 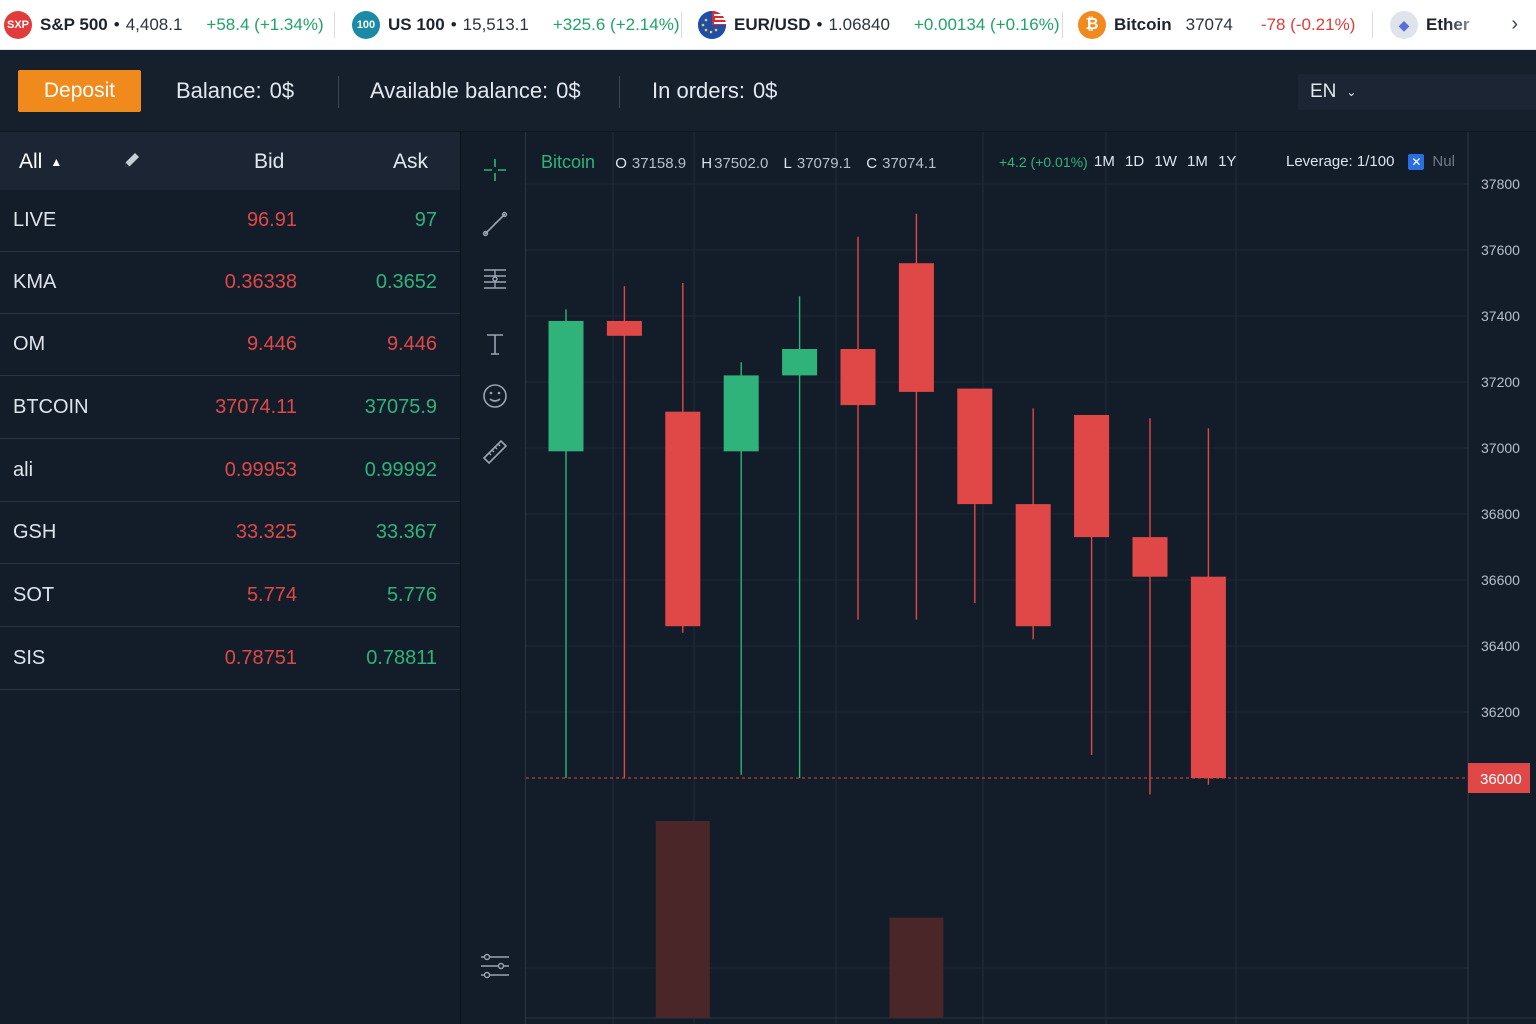 What do you see at coordinates (56, 162) in the screenshot?
I see `chevron-up-icon: ▲` at bounding box center [56, 162].